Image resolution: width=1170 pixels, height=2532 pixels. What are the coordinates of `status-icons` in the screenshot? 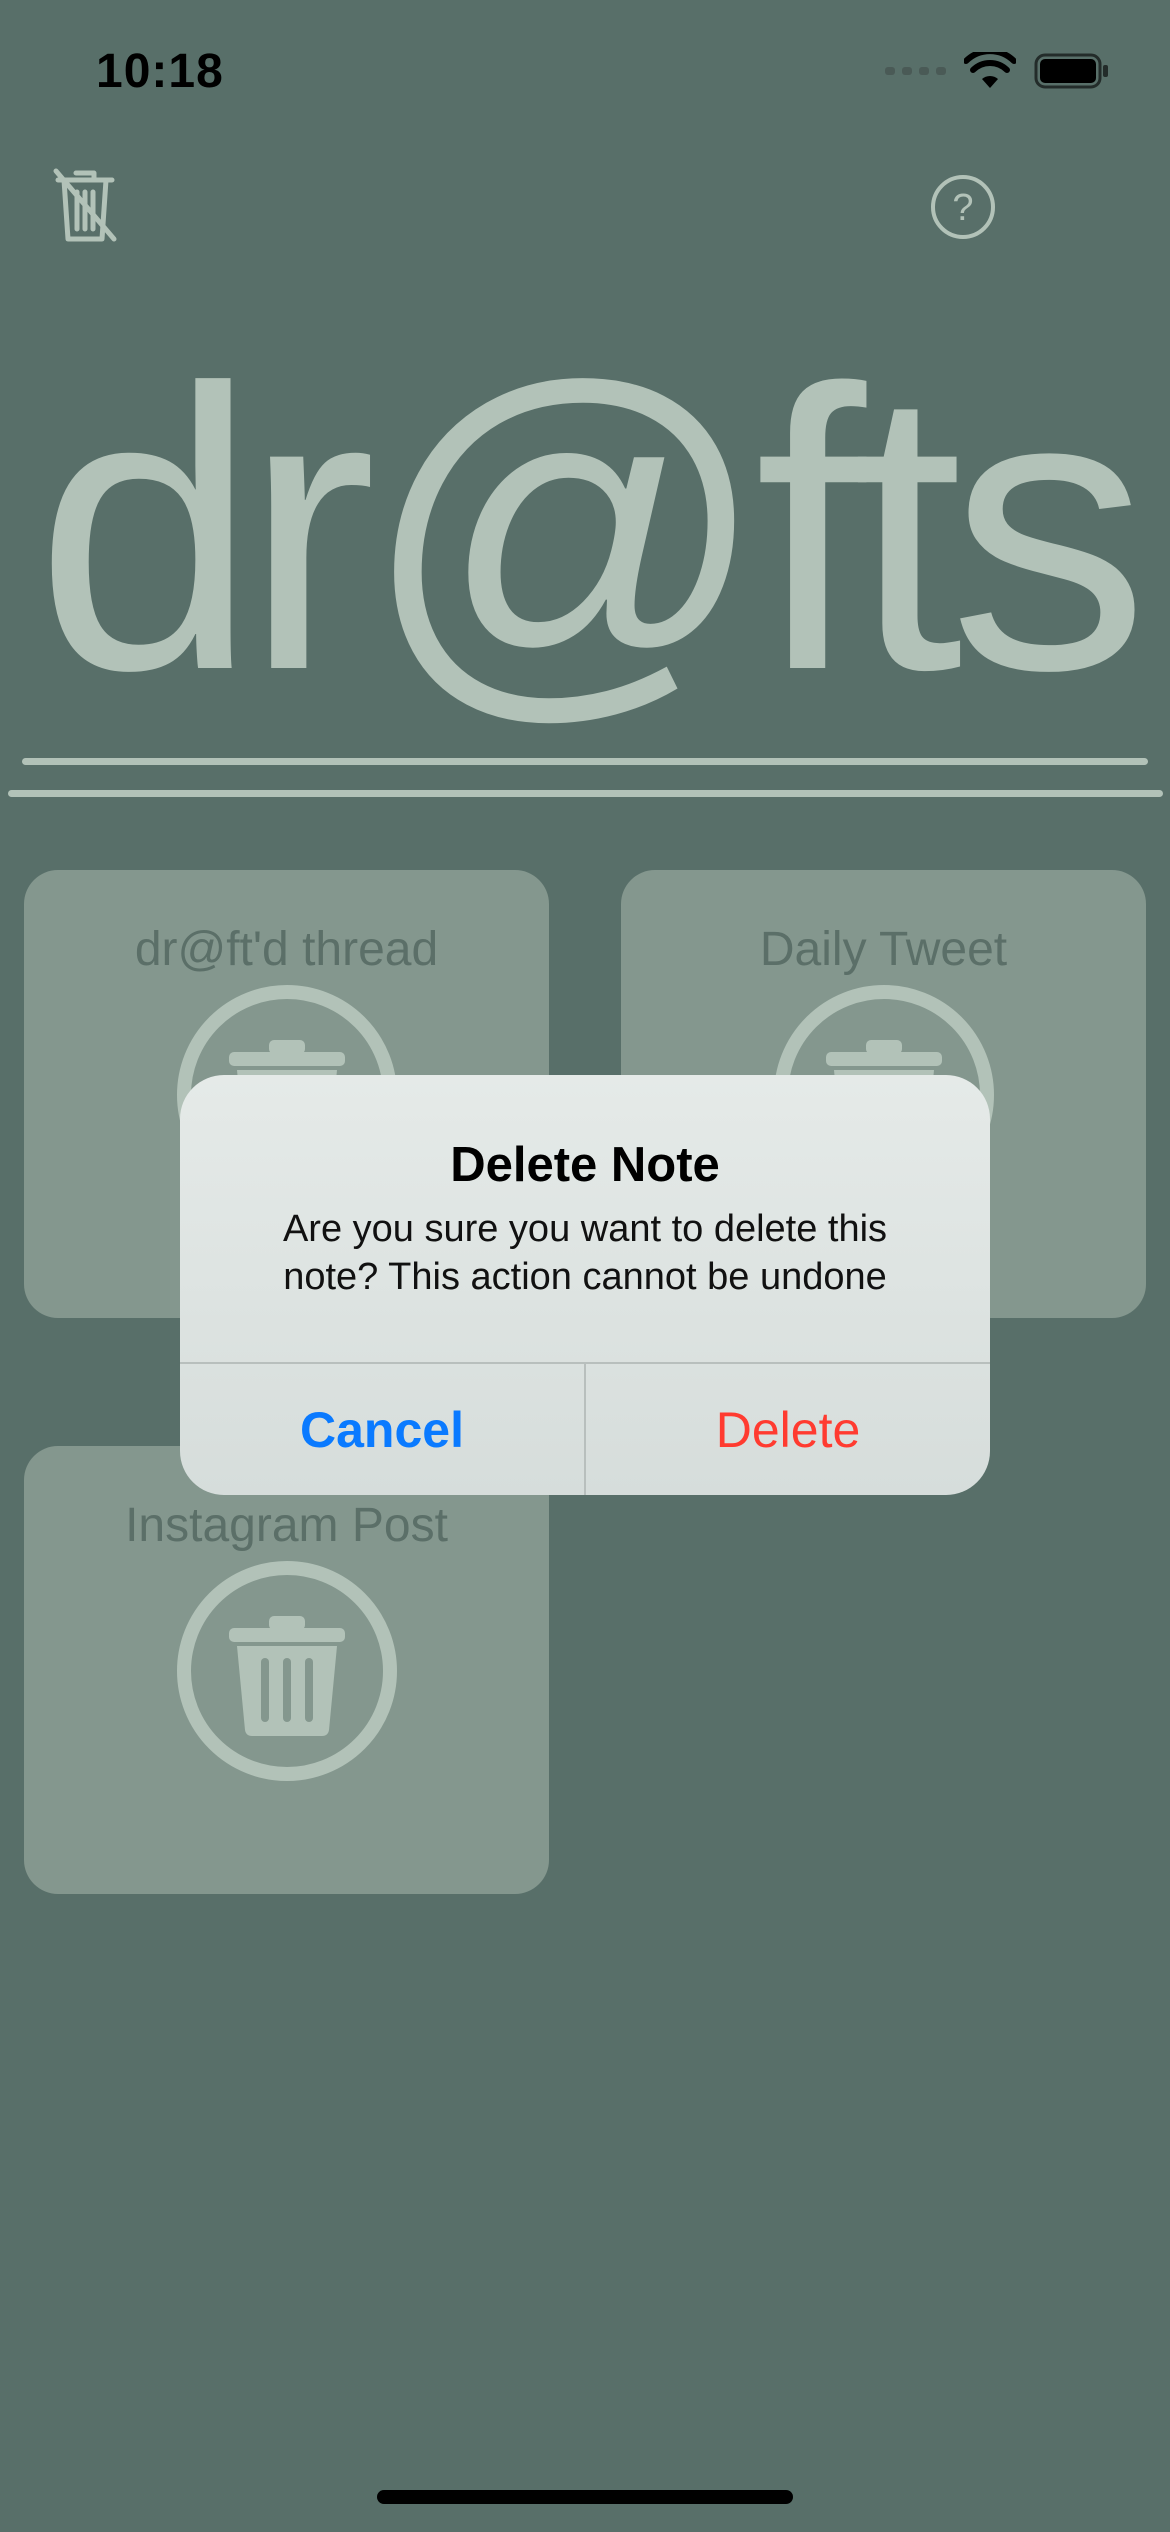 It's located at (997, 71).